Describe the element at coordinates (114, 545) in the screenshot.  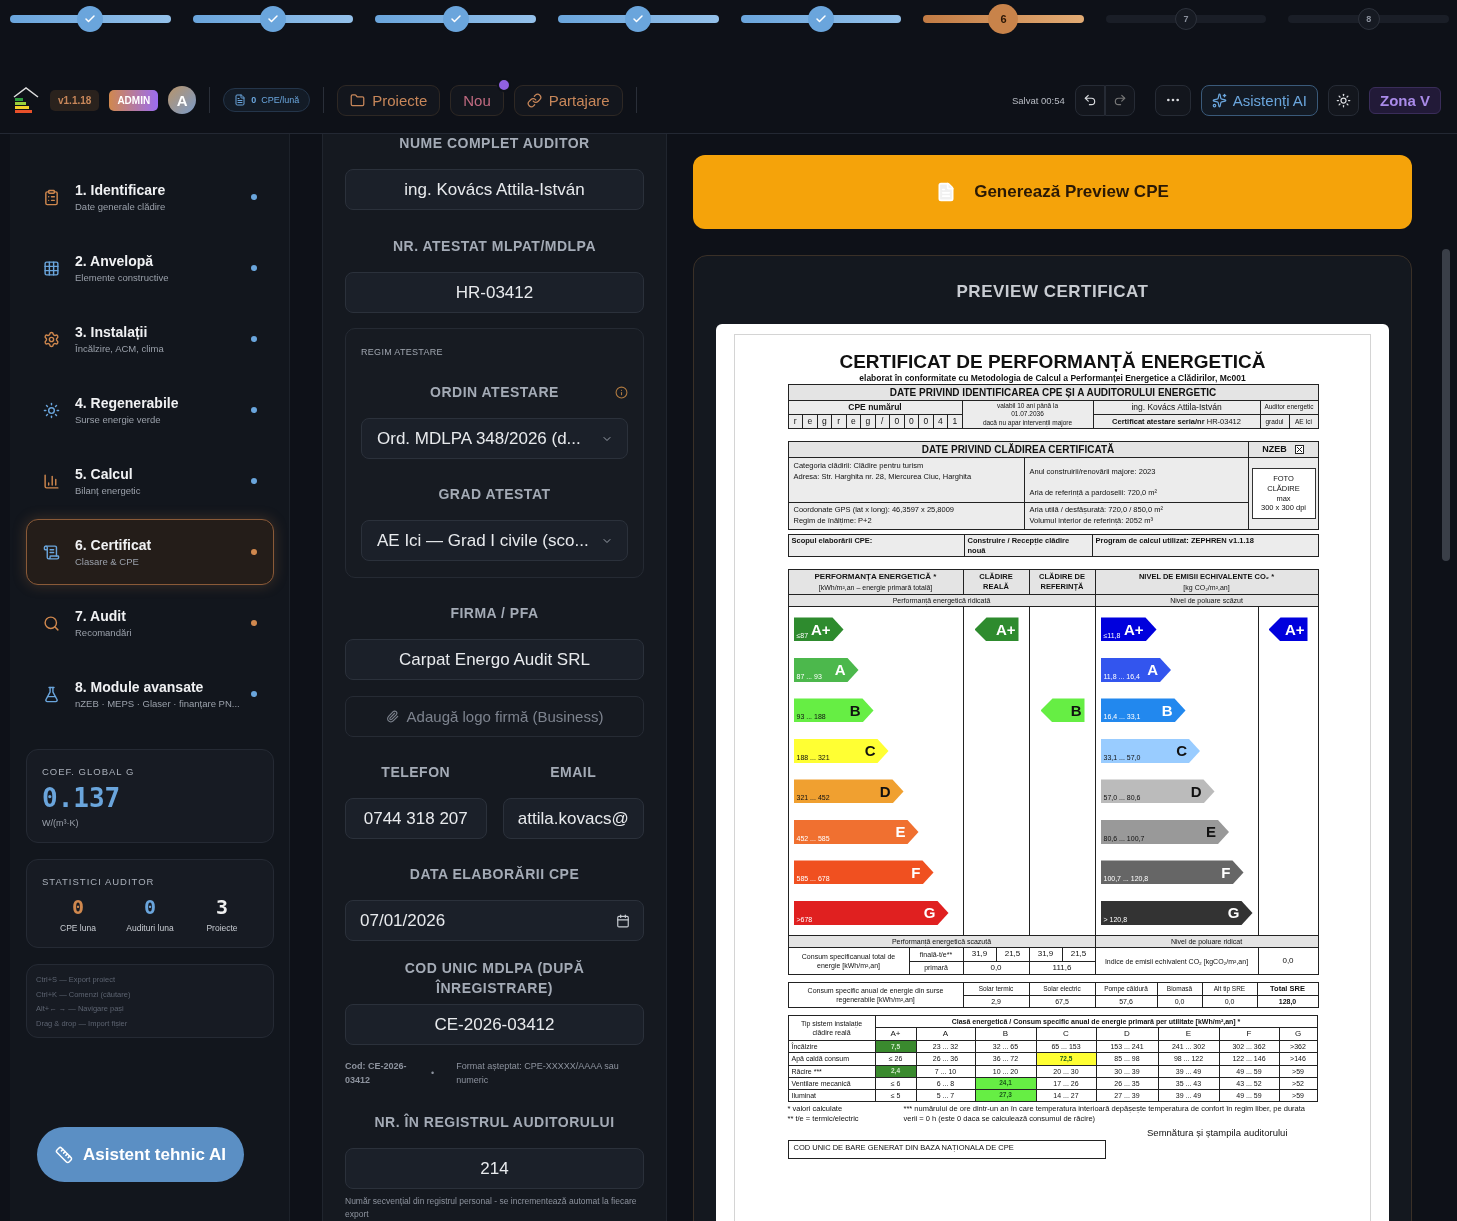
I see `nav-title: 6. Certificat` at that location.